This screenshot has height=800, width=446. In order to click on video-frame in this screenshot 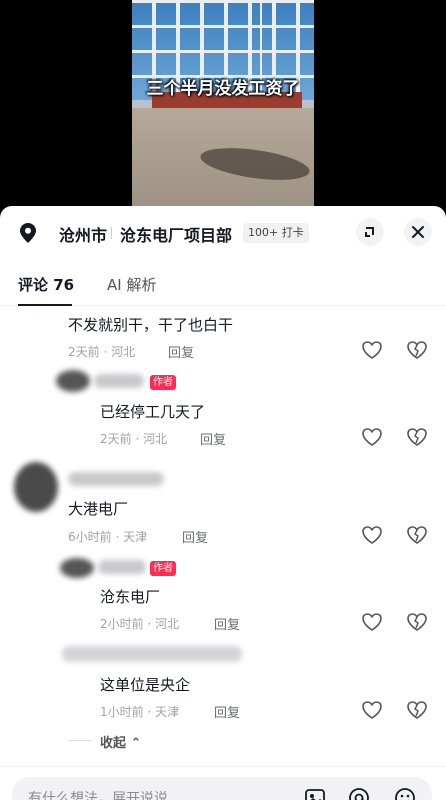, I will do `click(223, 106)`.